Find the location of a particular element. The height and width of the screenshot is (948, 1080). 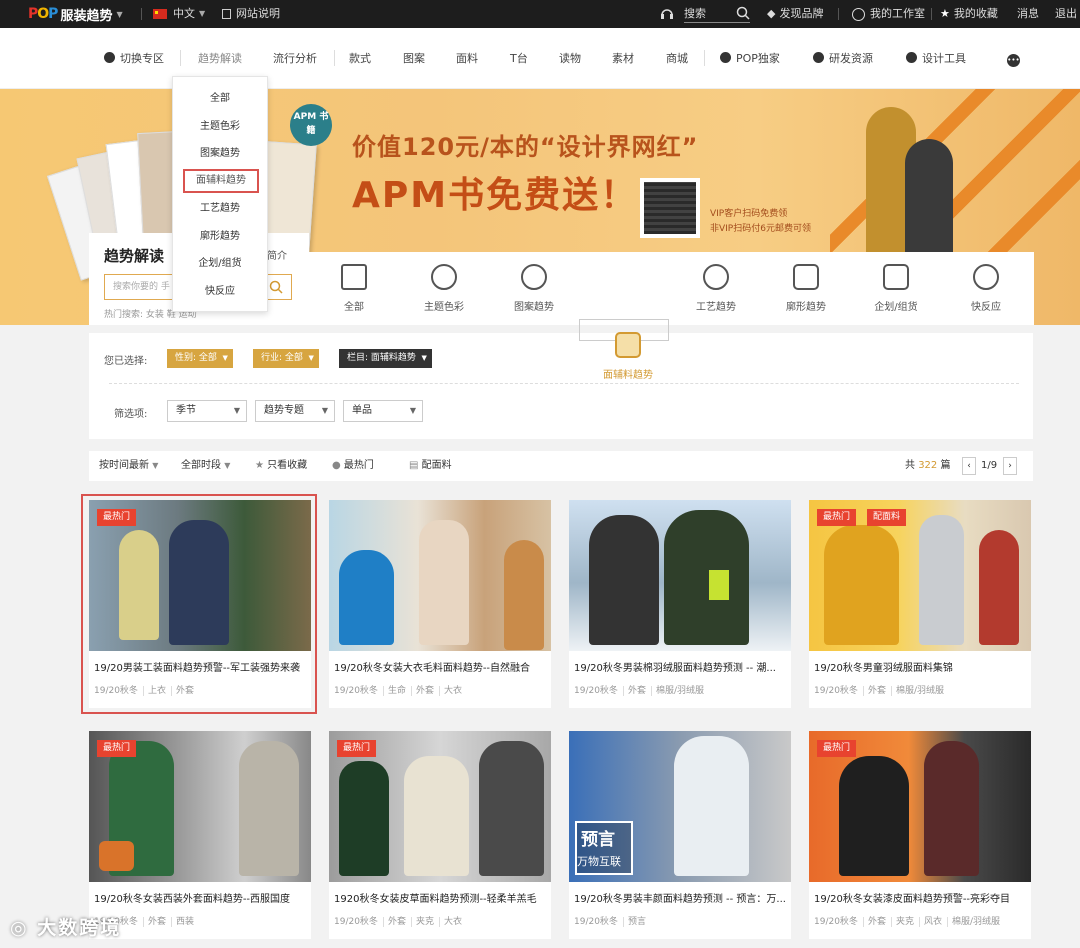

nav-materials: 素材 is located at coordinates (623, 58).